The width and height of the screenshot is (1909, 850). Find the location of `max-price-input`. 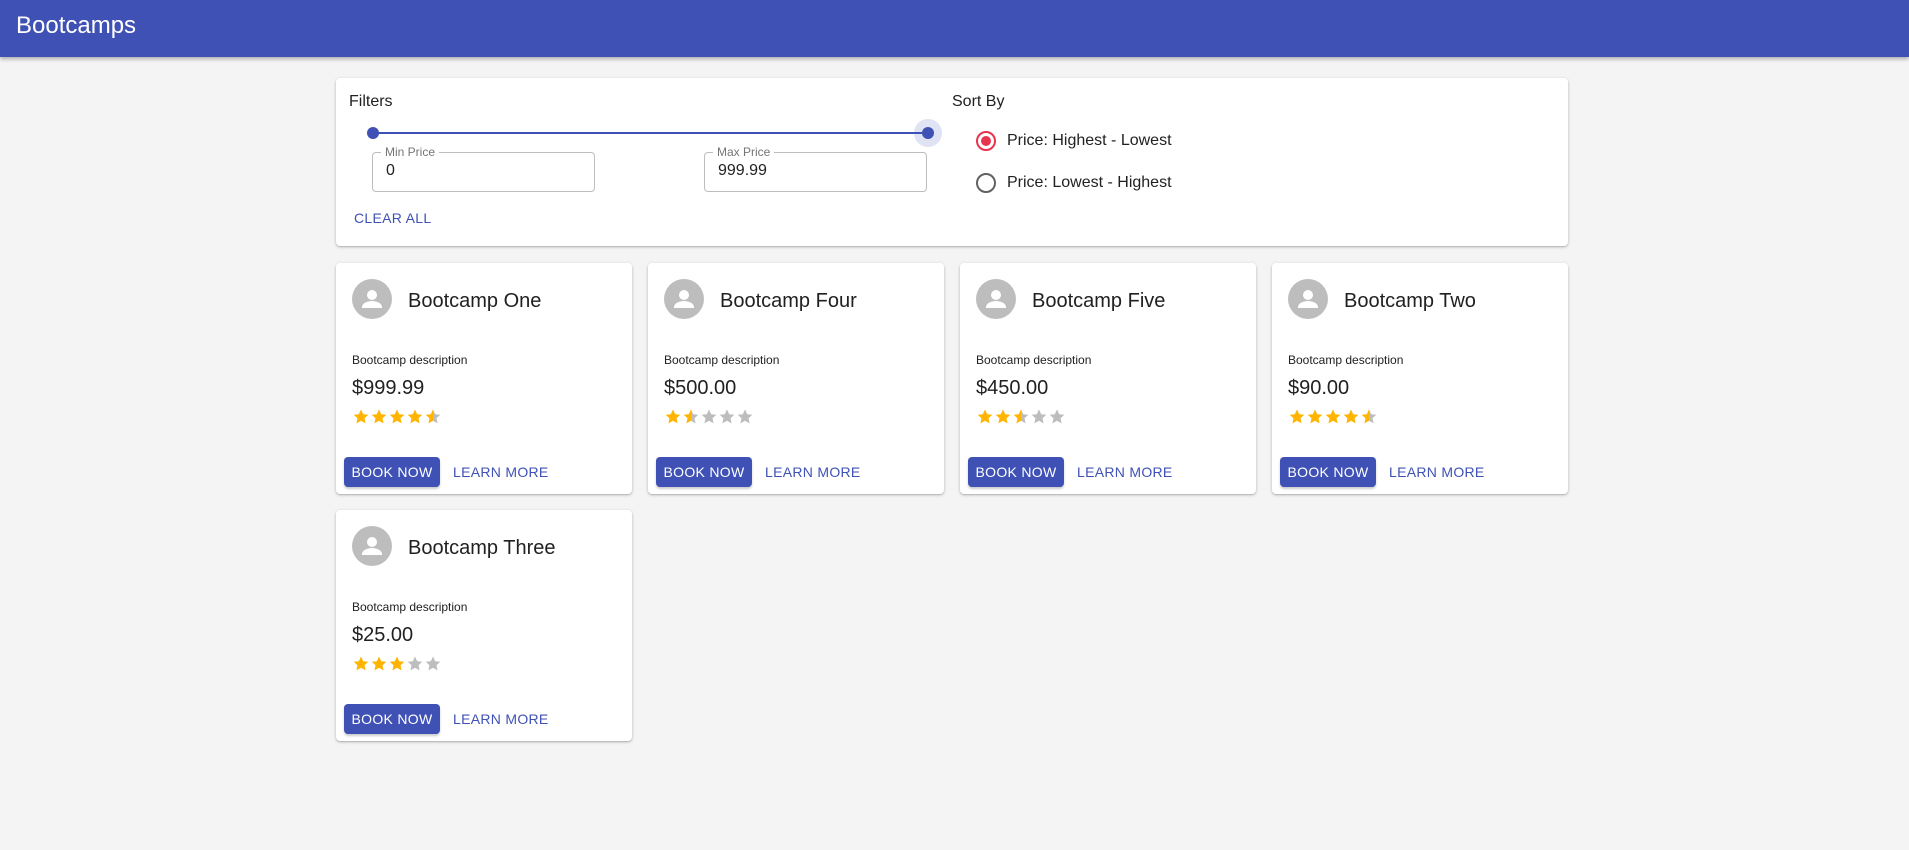

max-price-input is located at coordinates (813, 171).